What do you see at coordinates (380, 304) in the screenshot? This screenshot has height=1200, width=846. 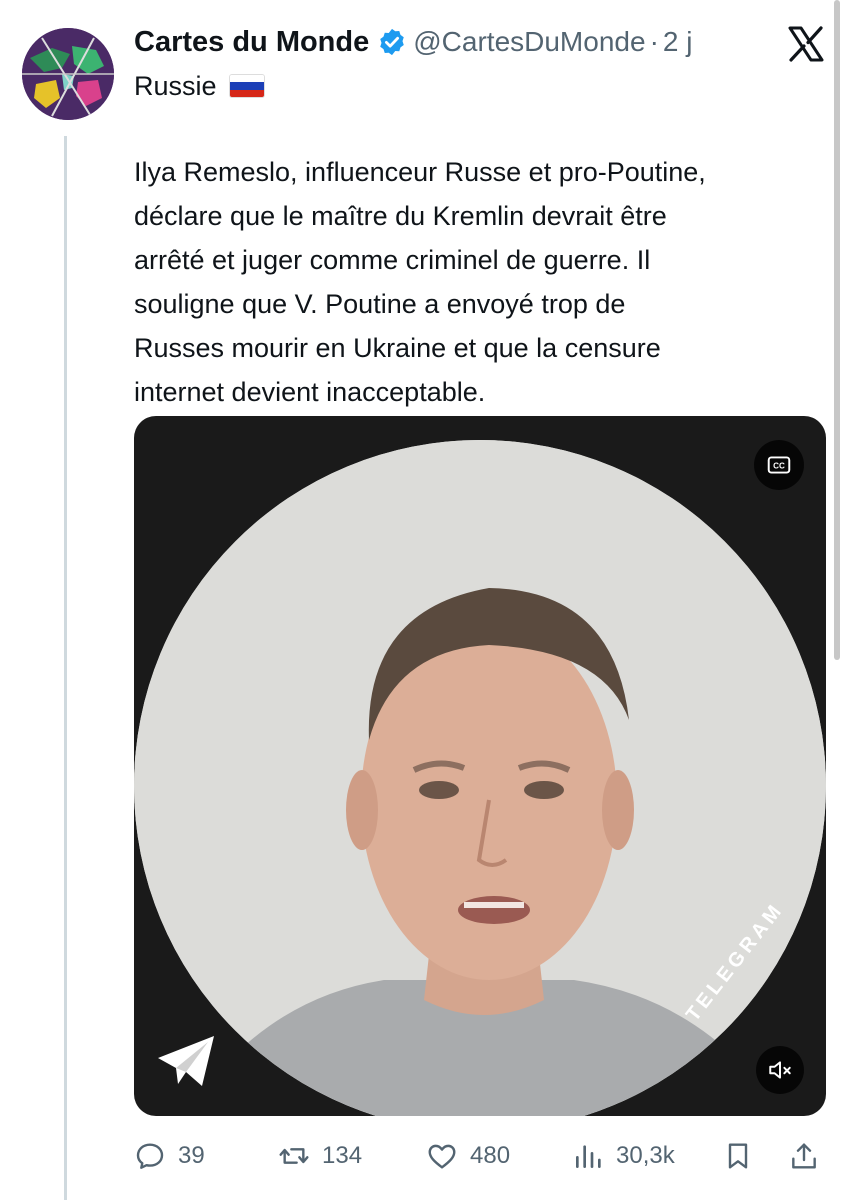 I see `tweet-text-line: souligne que V. Poutine a envoyé trop de` at bounding box center [380, 304].